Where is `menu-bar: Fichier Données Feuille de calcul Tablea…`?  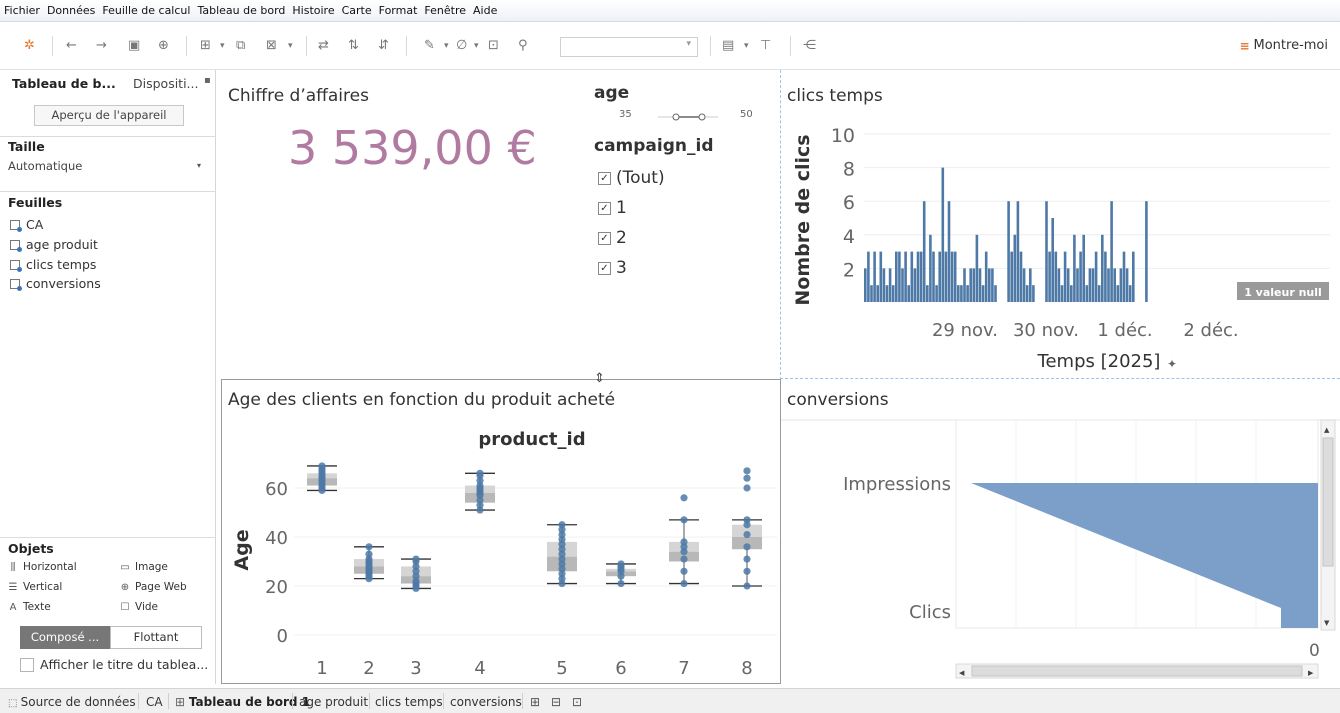 menu-bar: Fichier Données Feuille de calcul Tablea… is located at coordinates (670, 11).